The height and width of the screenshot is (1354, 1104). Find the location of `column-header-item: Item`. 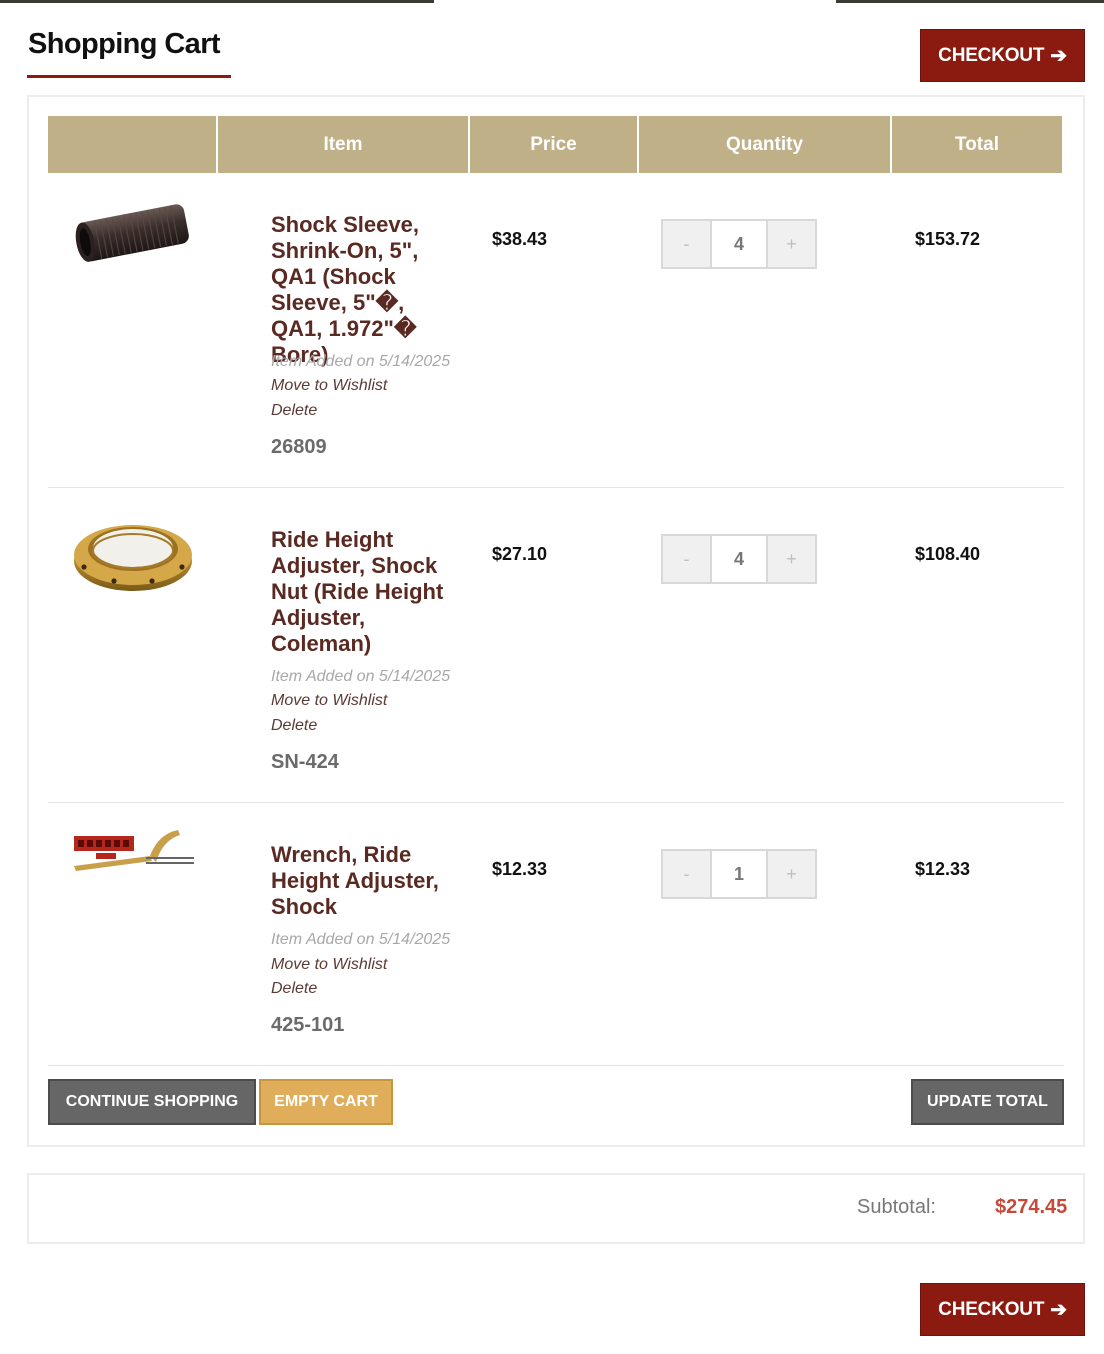

column-header-item: Item is located at coordinates (343, 144).